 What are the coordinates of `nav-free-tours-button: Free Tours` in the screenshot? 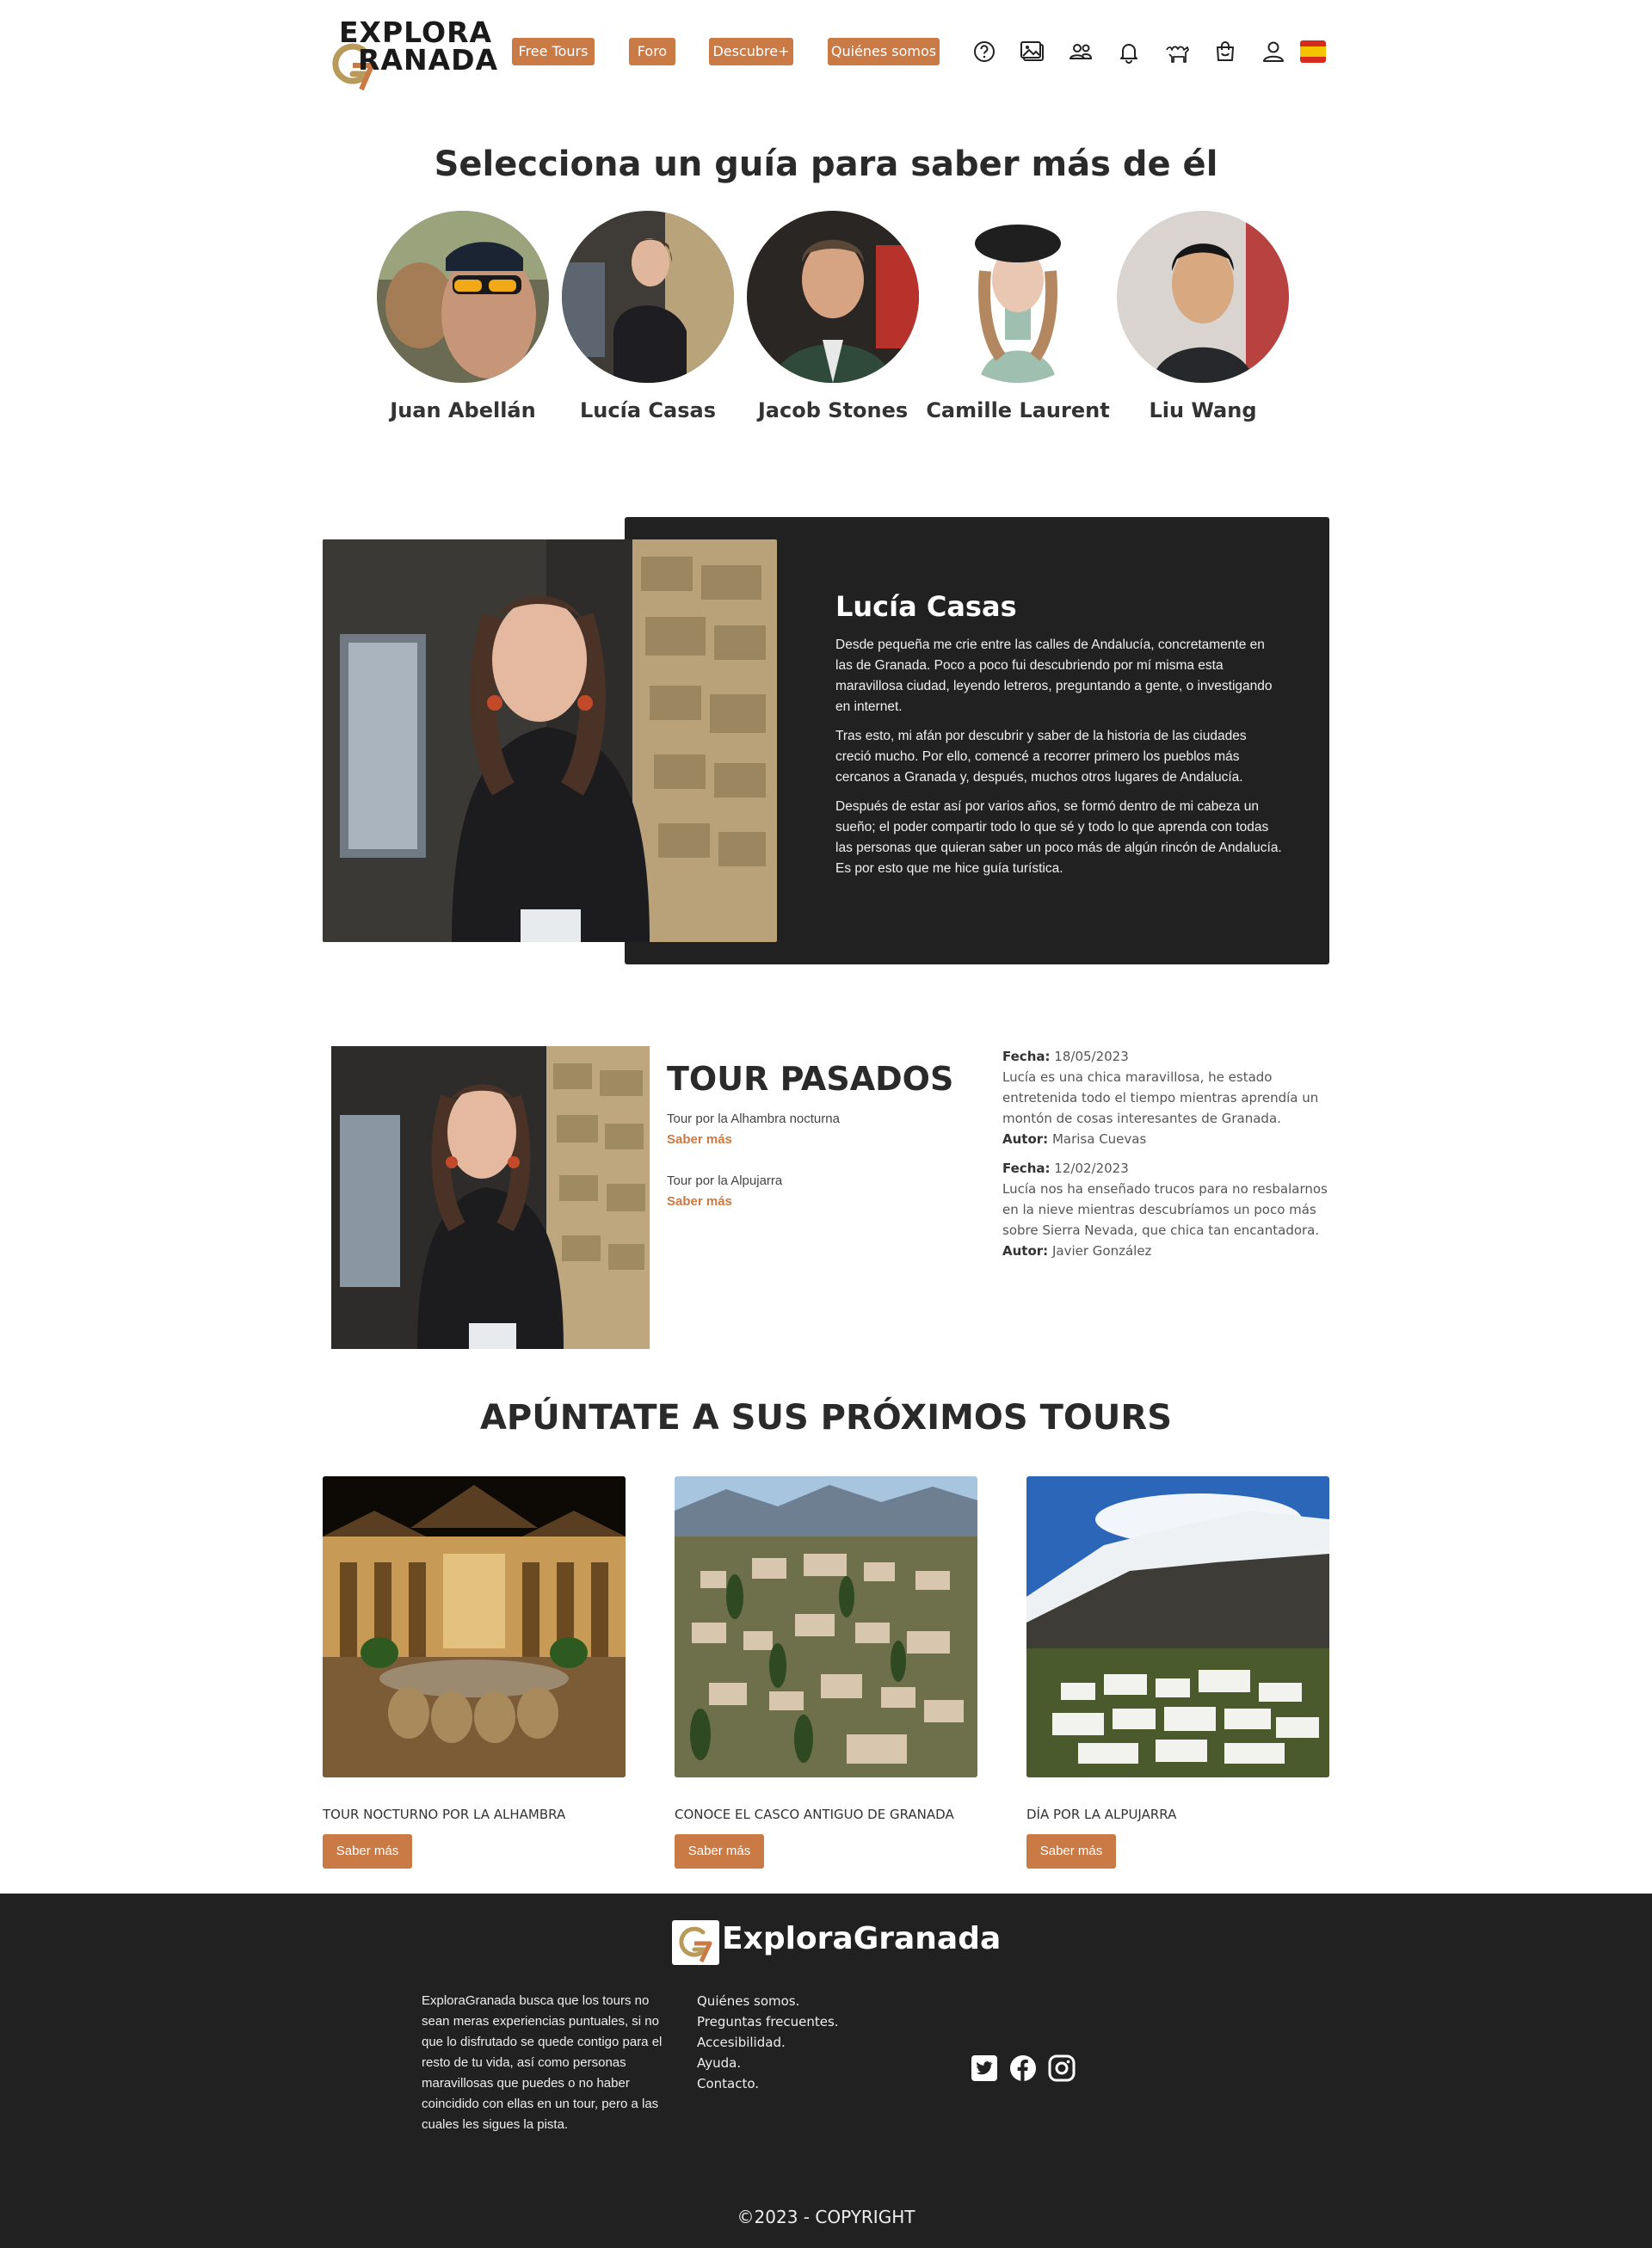 It's located at (553, 51).